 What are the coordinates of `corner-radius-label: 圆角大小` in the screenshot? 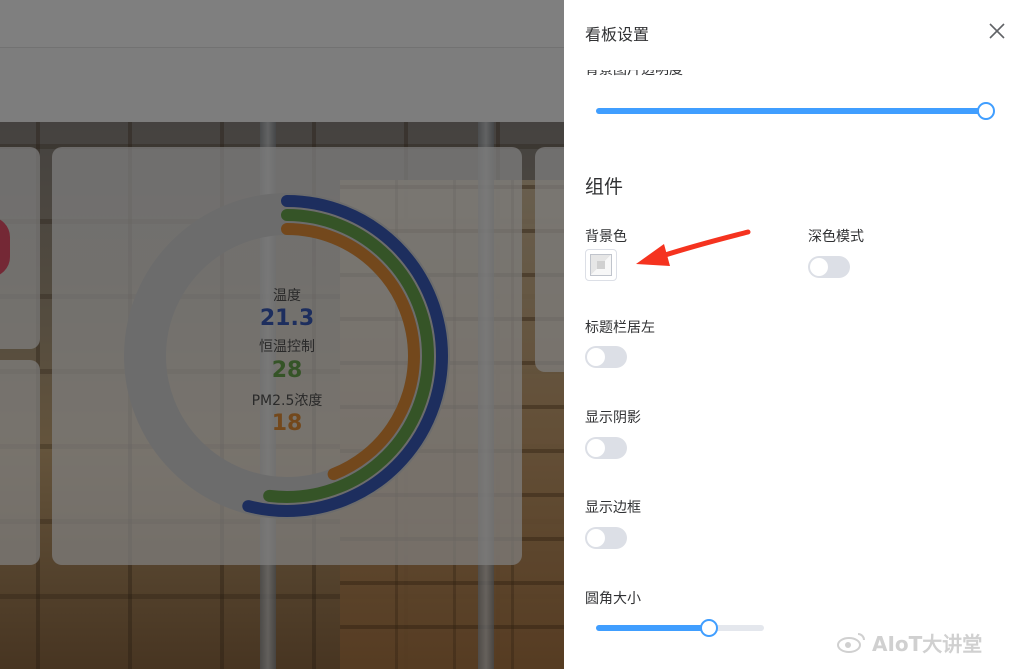 It's located at (613, 599).